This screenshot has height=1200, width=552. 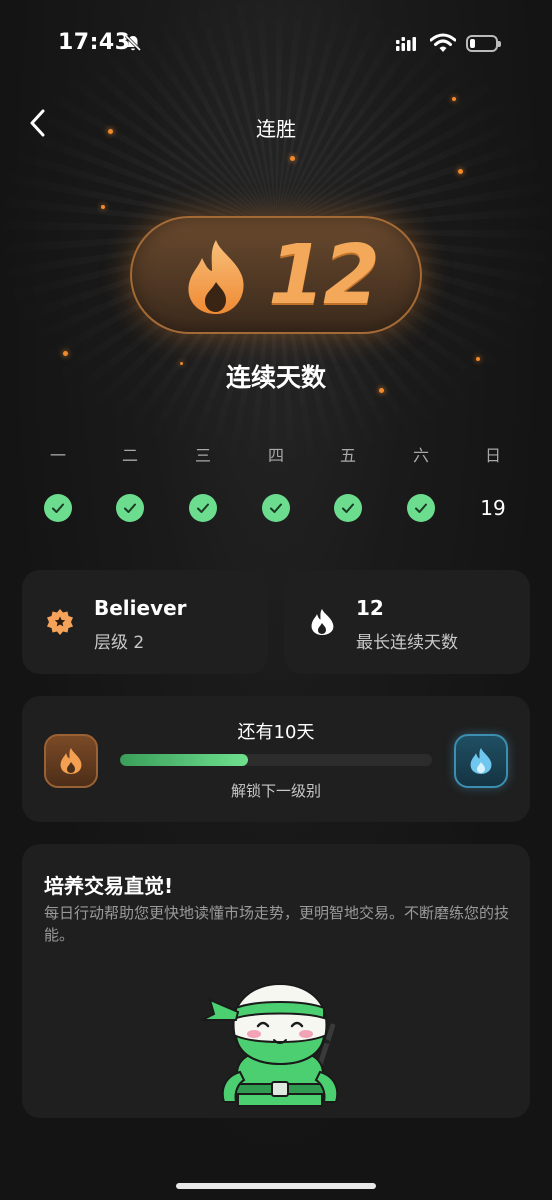 I want to click on day-date: 19, so click(x=493, y=508).